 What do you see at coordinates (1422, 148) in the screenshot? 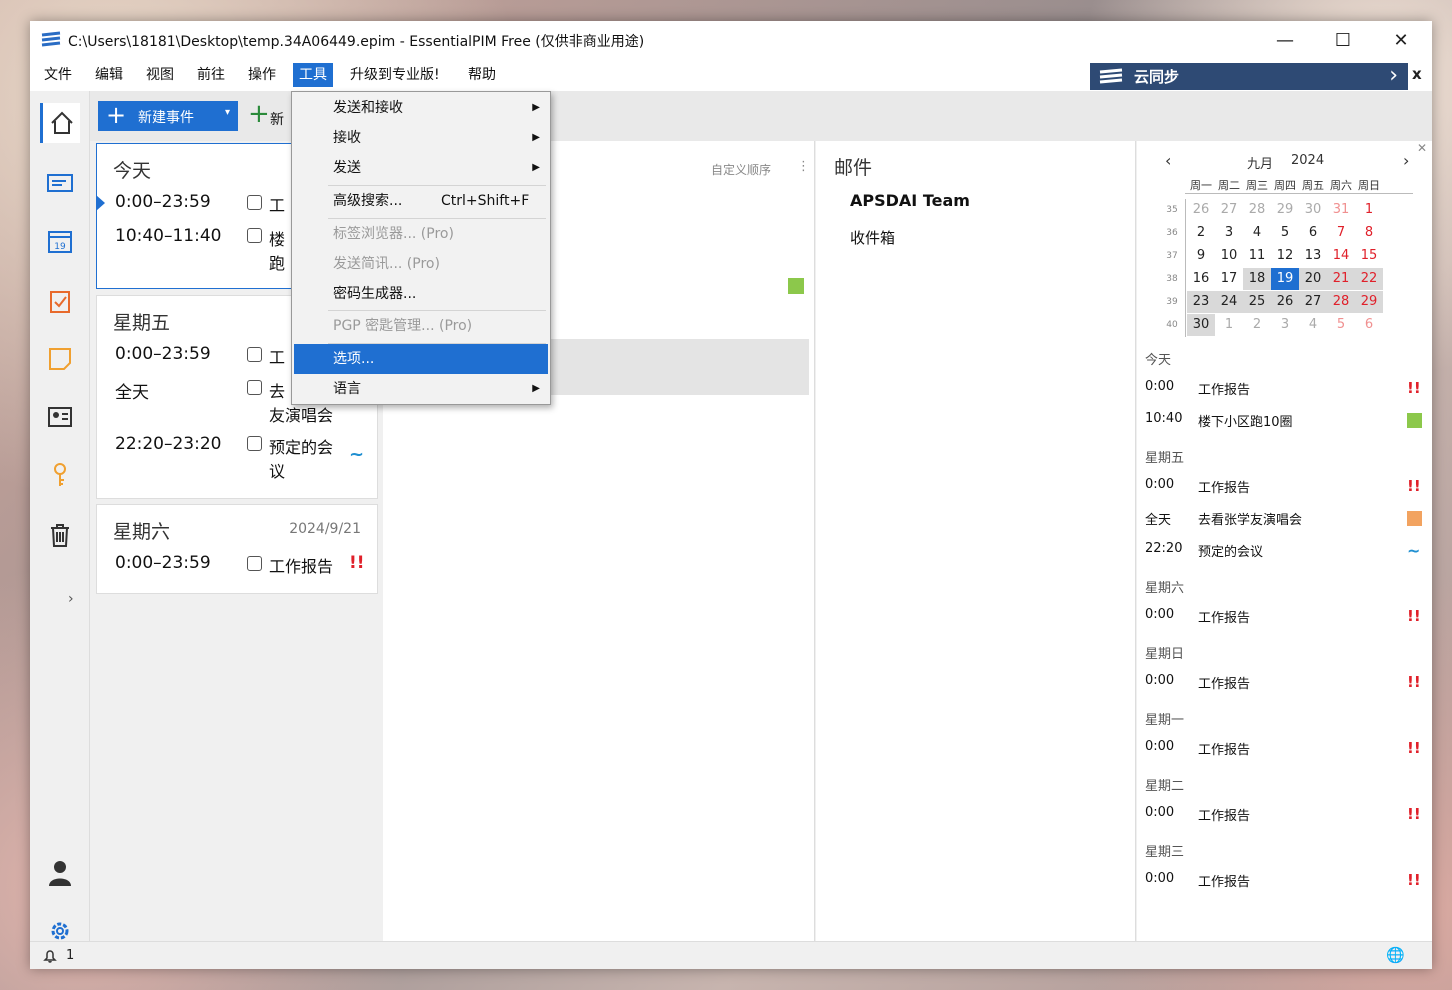
I see `sidebar-close-icon: ✕` at bounding box center [1422, 148].